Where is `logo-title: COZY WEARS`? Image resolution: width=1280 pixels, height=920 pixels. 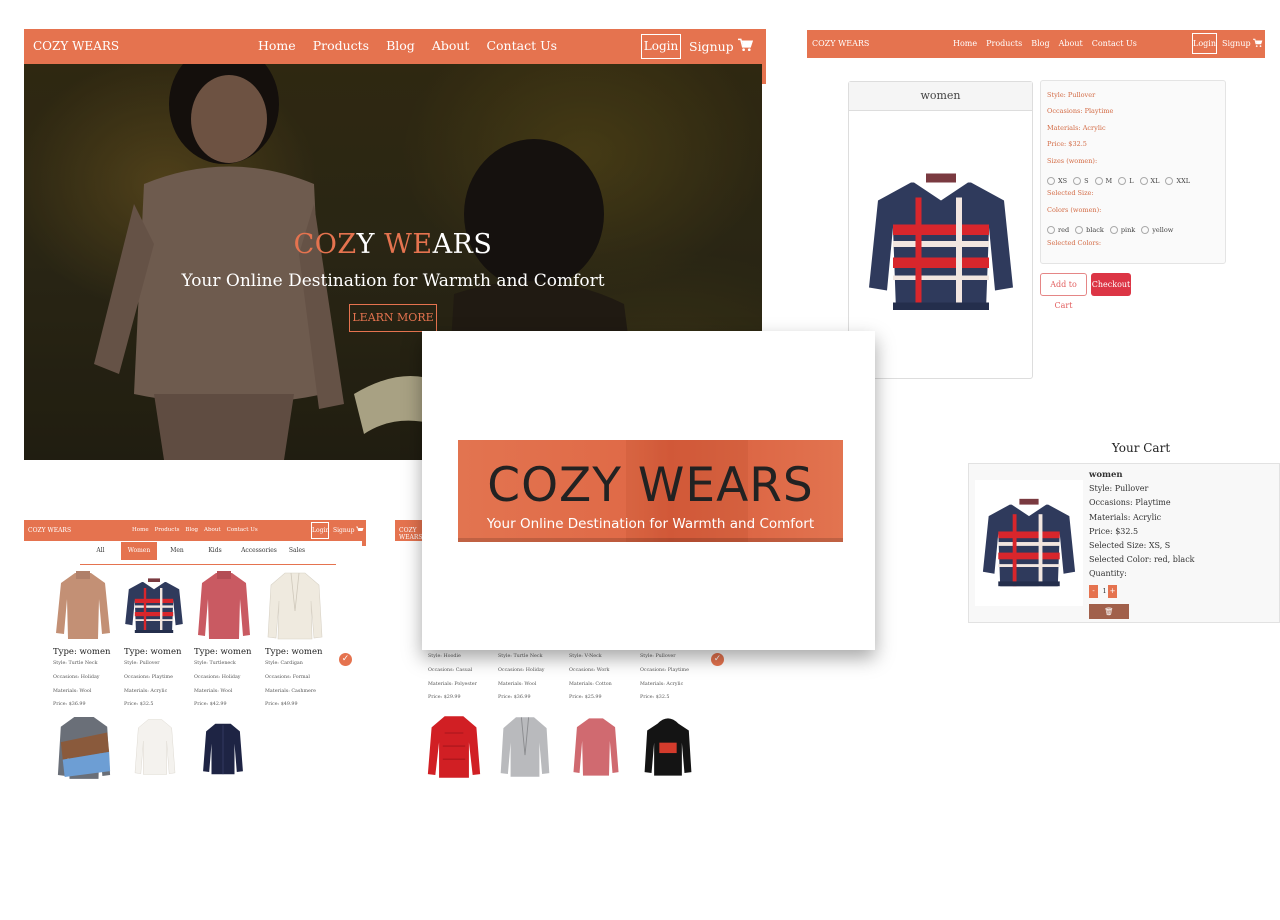 logo-title: COZY WEARS is located at coordinates (650, 485).